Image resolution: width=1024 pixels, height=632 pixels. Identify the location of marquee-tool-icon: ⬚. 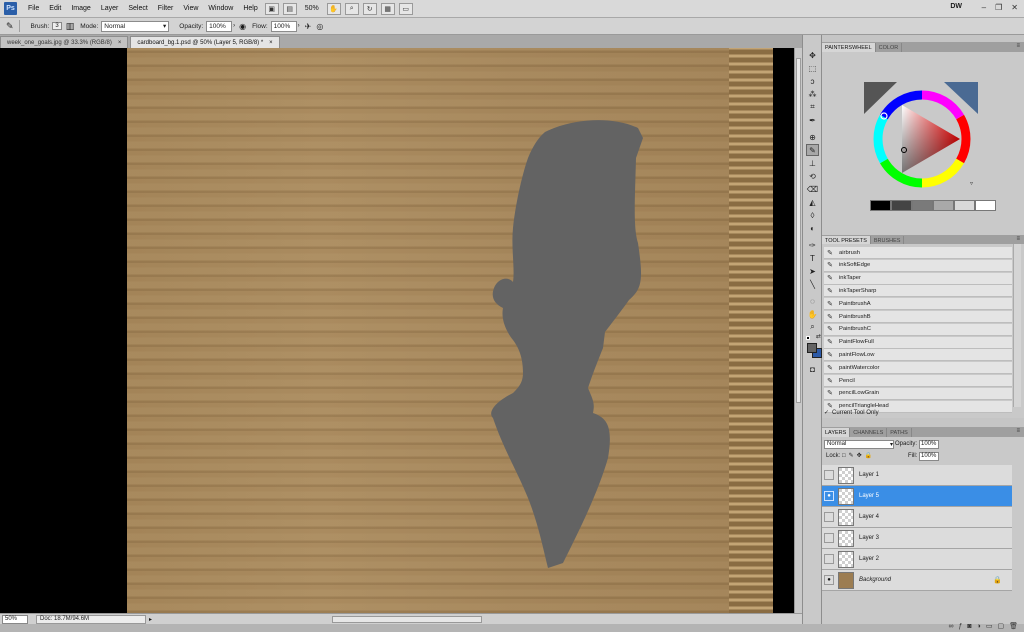
(812, 68).